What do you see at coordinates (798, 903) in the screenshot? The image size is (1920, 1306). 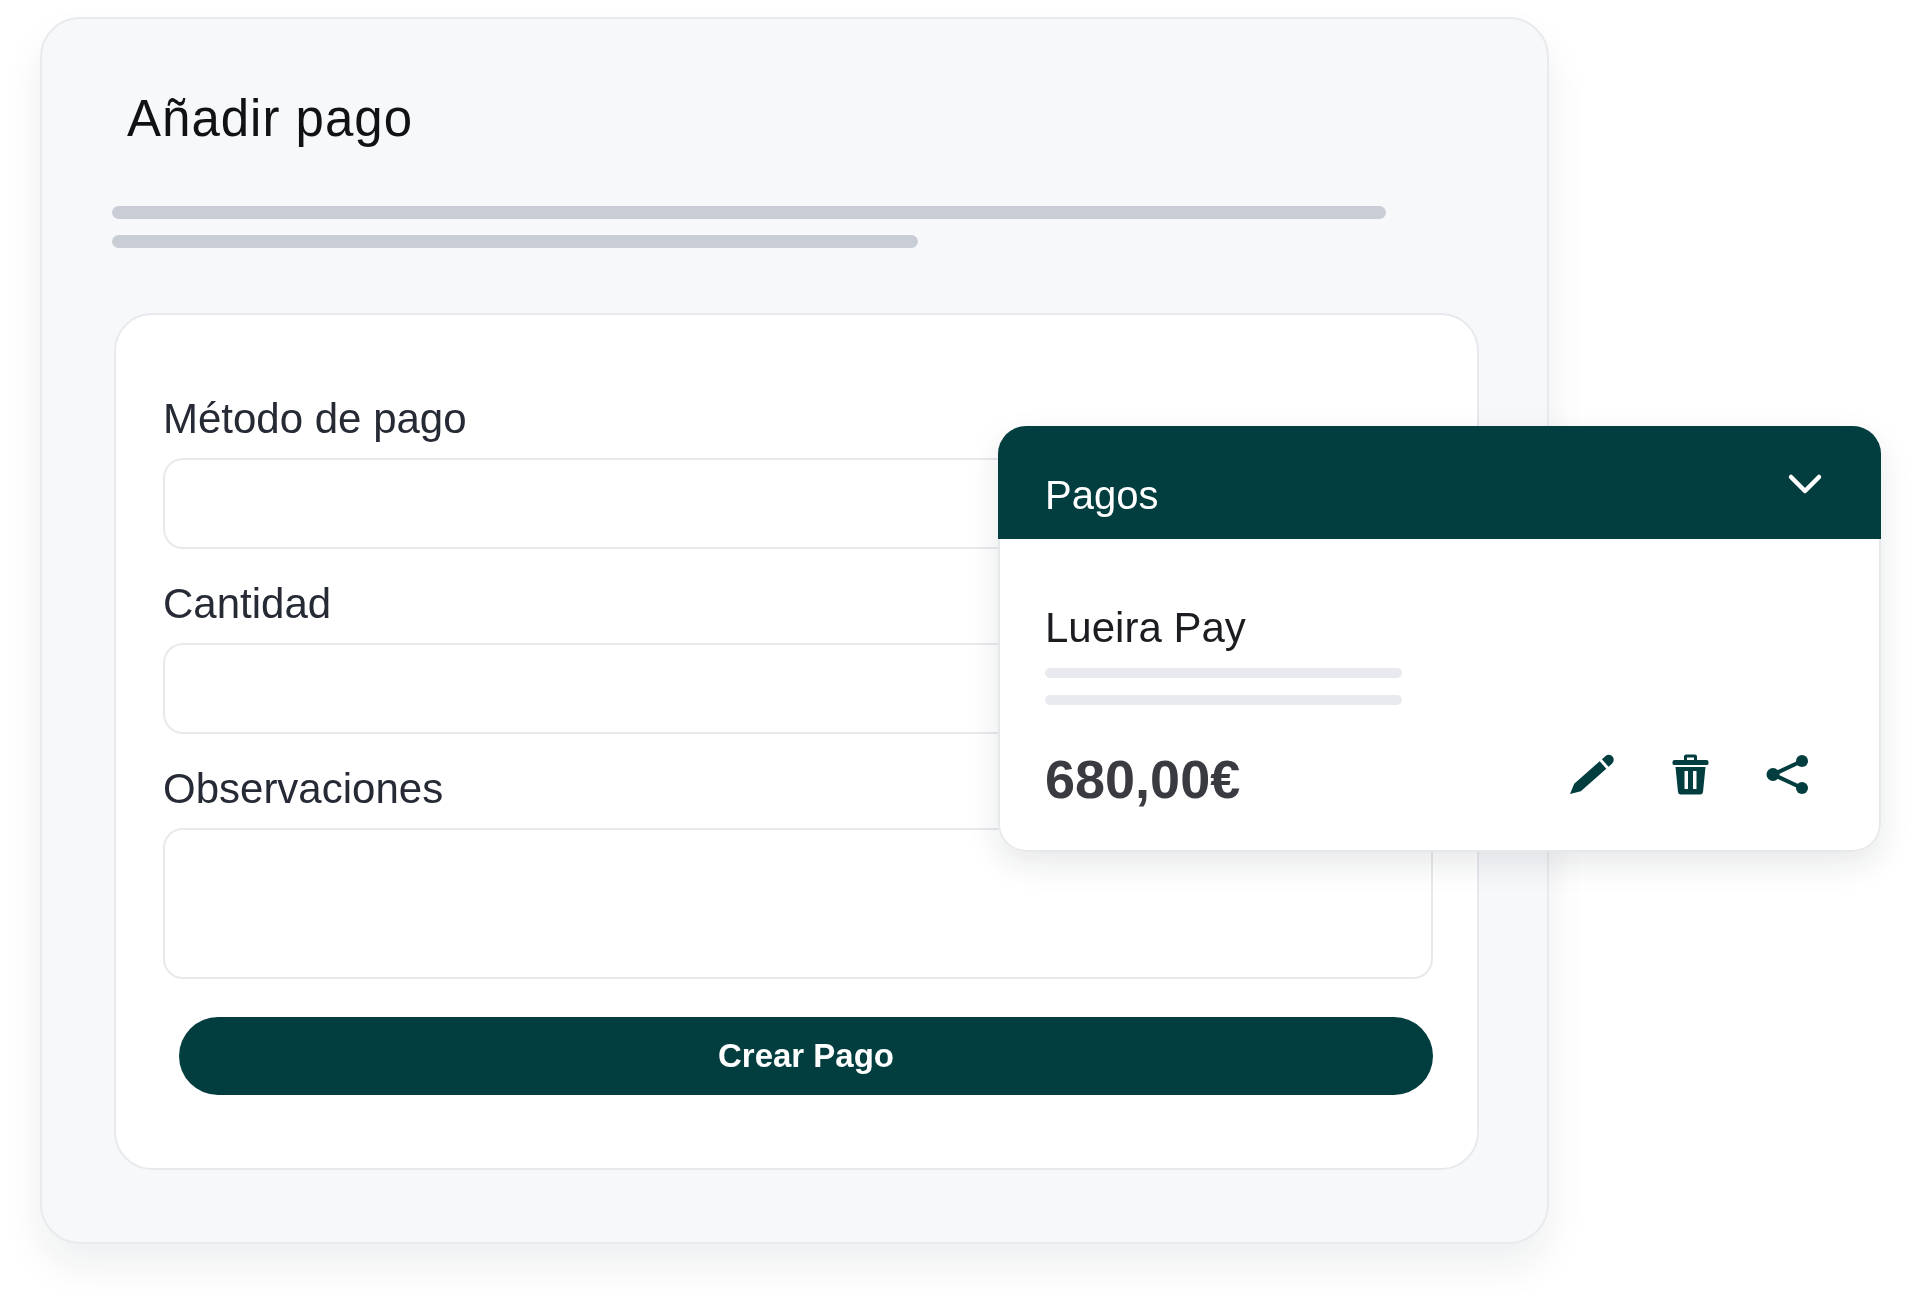 I see `textarea-field` at bounding box center [798, 903].